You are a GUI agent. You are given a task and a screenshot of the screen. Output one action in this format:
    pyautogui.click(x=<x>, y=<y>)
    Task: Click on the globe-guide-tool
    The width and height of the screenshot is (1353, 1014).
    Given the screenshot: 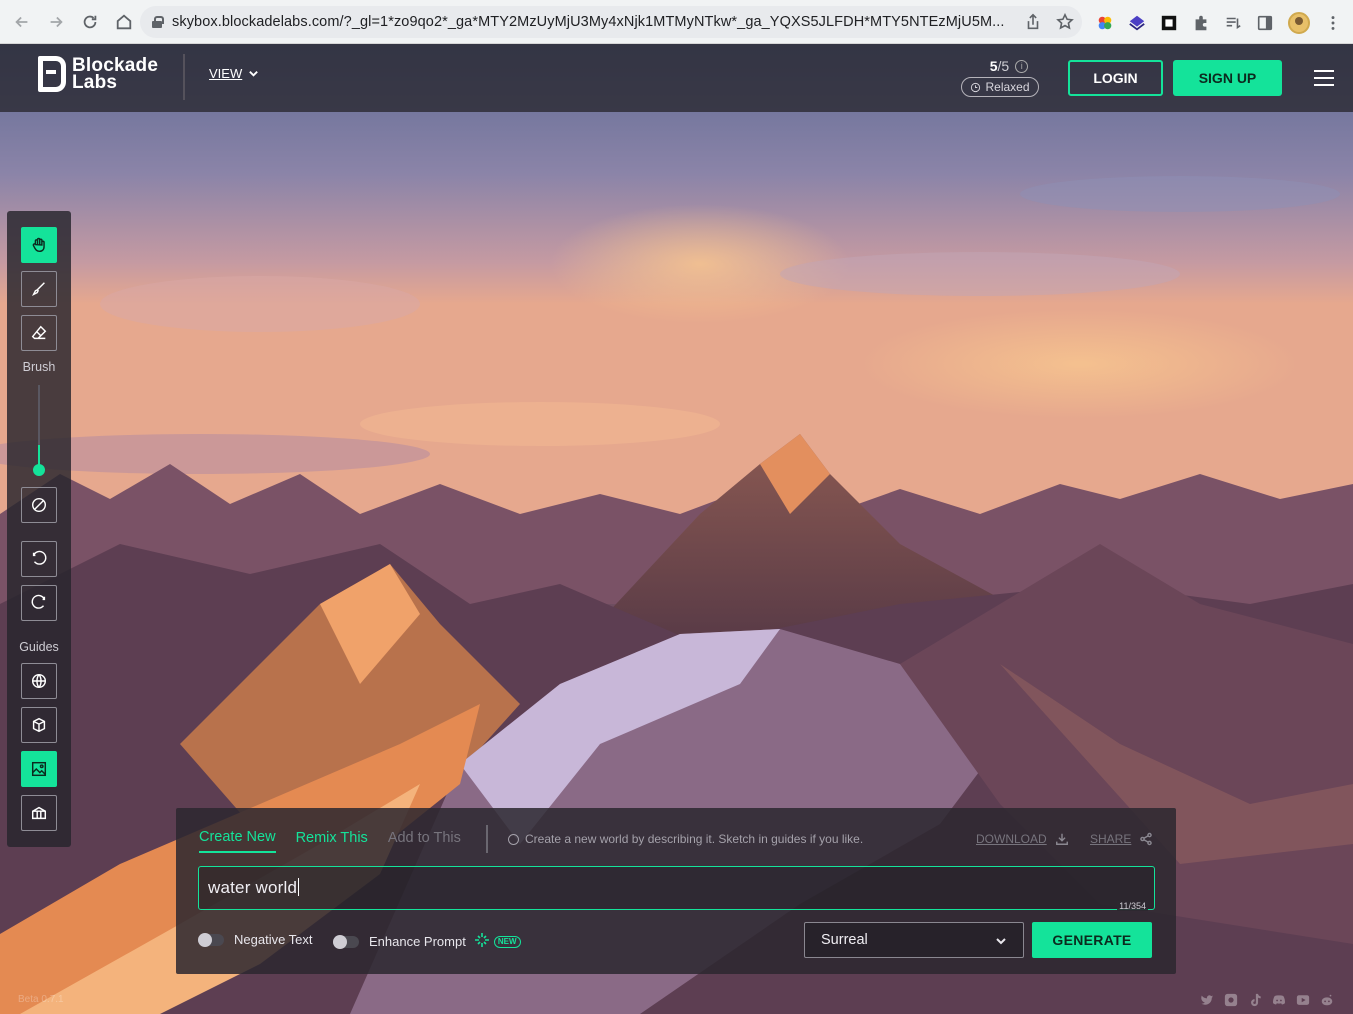 What is the action you would take?
    pyautogui.click(x=39, y=681)
    